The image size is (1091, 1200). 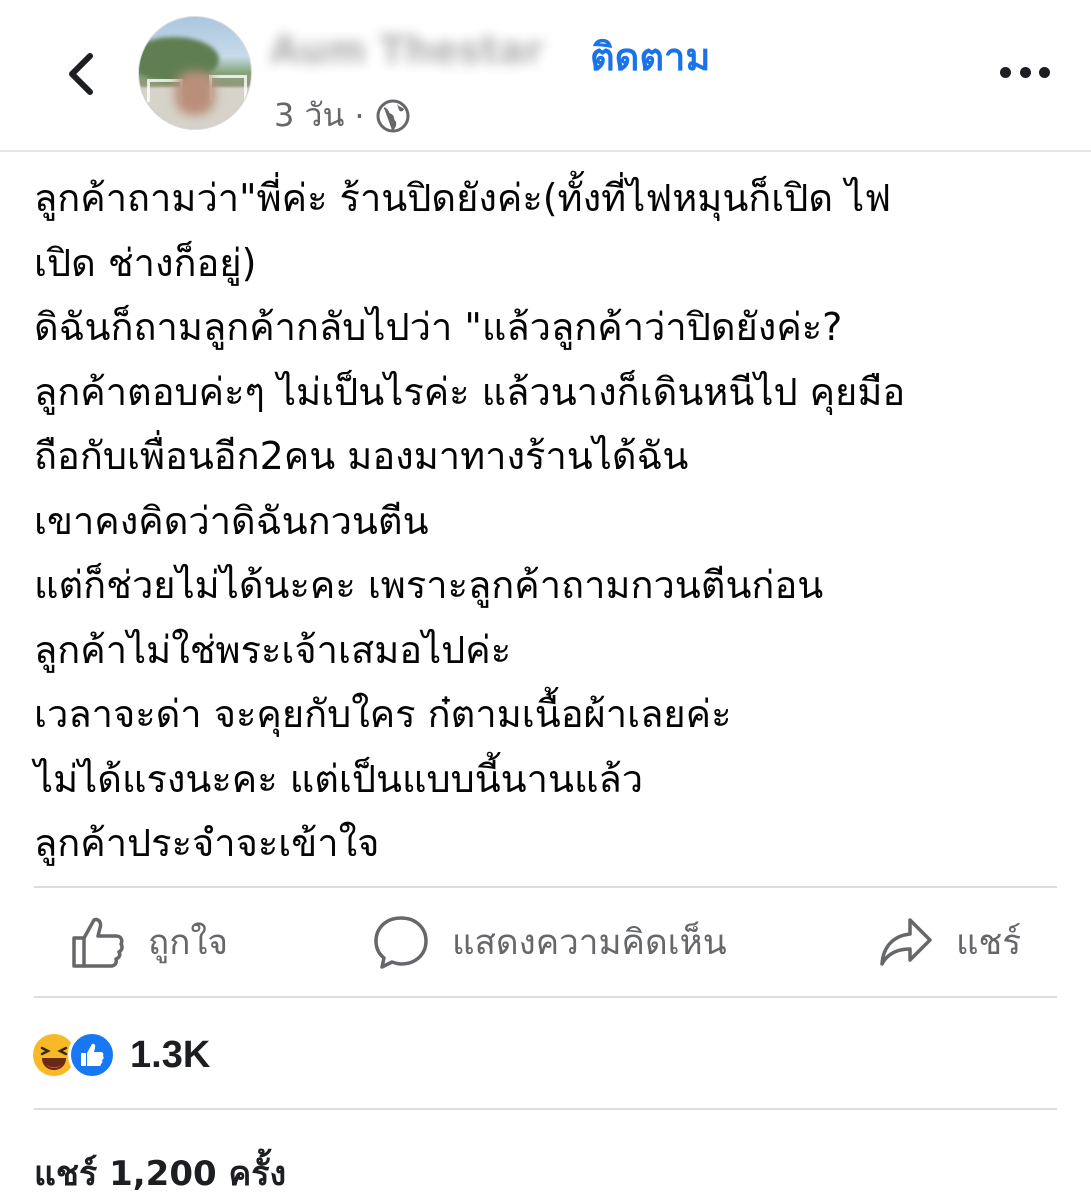 What do you see at coordinates (98, 942) in the screenshot?
I see `thumbs-up-icon` at bounding box center [98, 942].